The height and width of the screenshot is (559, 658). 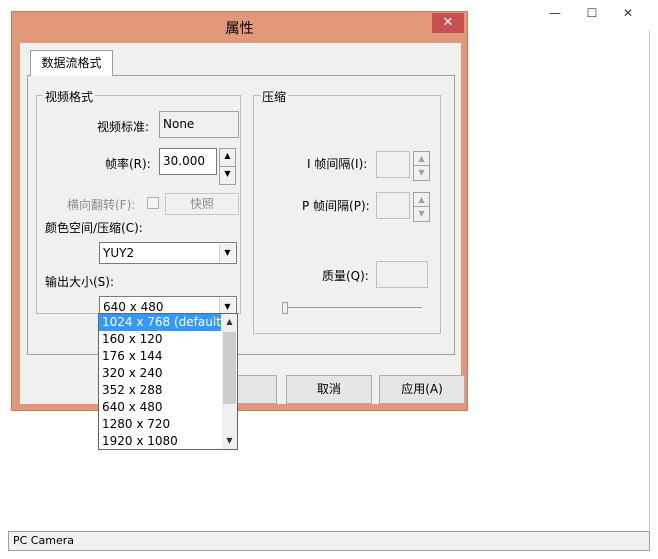 I want to click on quality-input, so click(x=402, y=274).